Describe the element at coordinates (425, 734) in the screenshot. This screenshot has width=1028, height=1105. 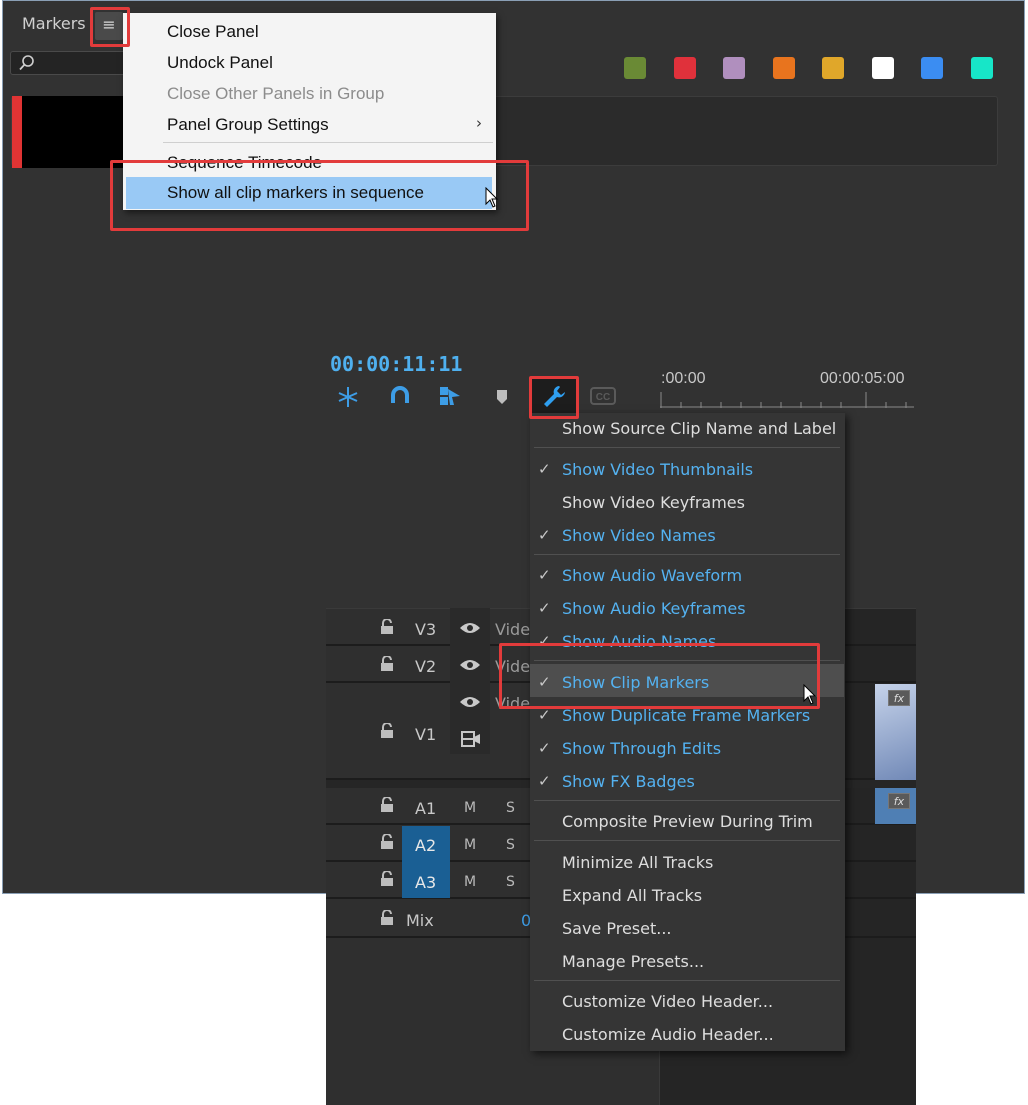
I see `track-label-v1: V1` at that location.